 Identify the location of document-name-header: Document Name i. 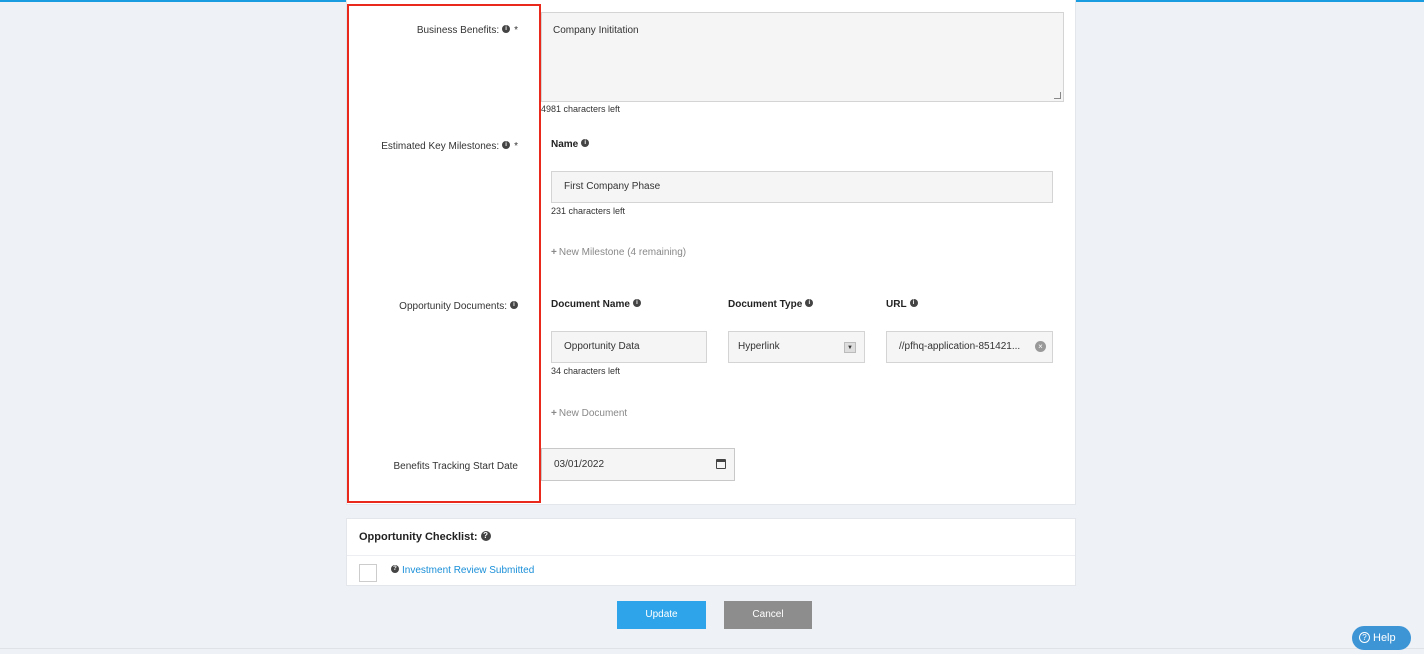
(596, 304).